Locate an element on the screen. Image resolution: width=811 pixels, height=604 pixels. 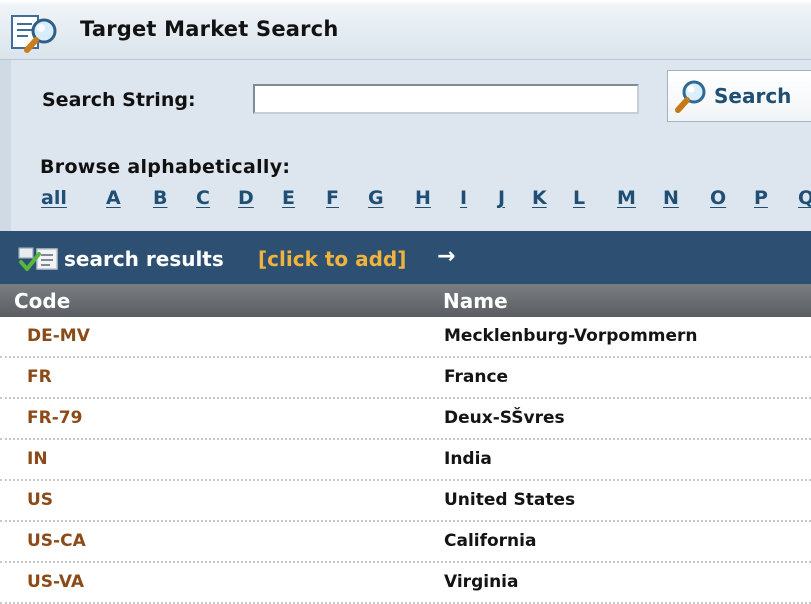
letter-link-b: B is located at coordinates (160, 198).